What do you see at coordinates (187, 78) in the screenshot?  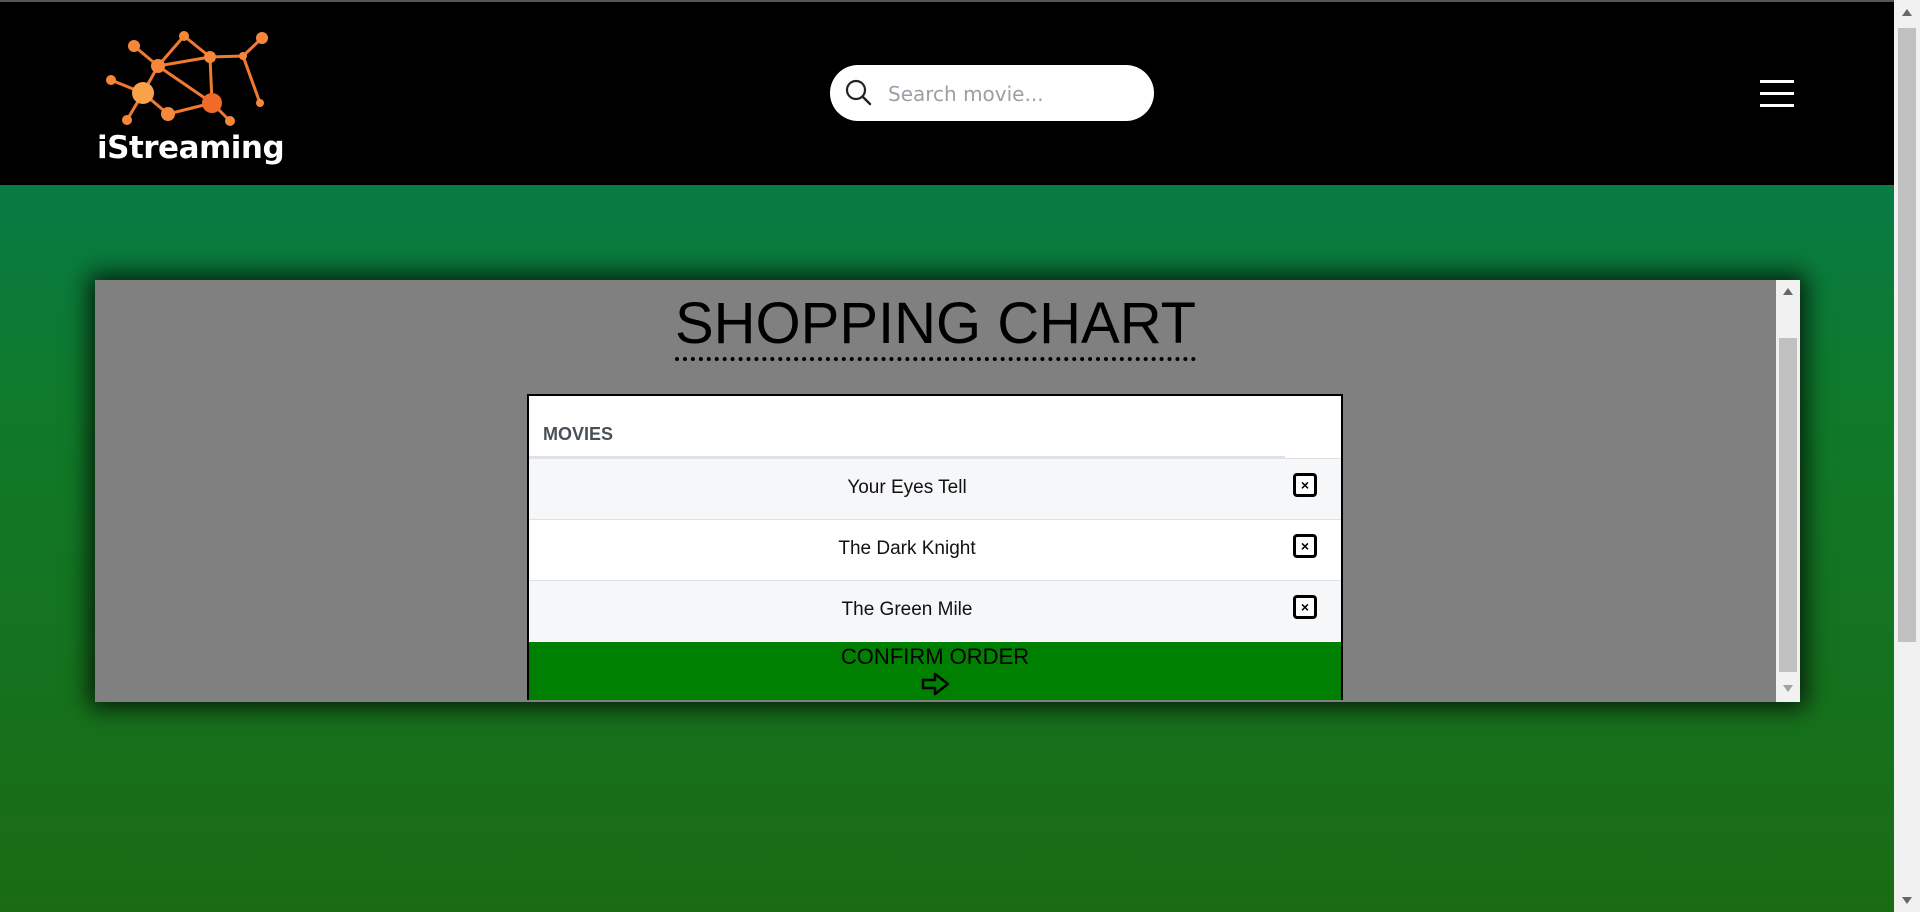 I see `network-logo-icon` at bounding box center [187, 78].